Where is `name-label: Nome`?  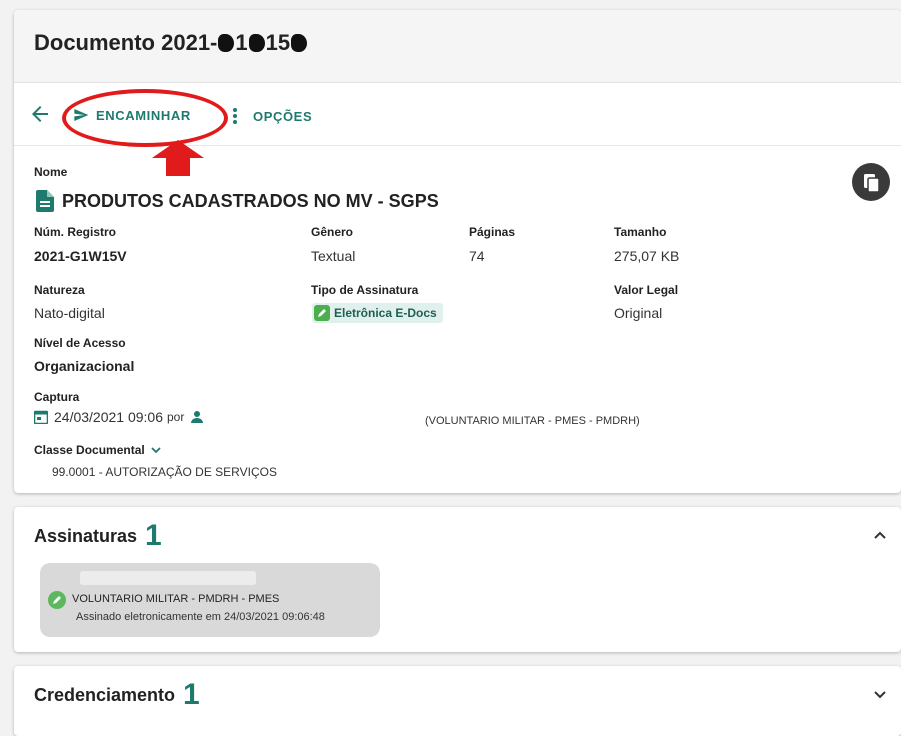
name-label: Nome is located at coordinates (51, 172).